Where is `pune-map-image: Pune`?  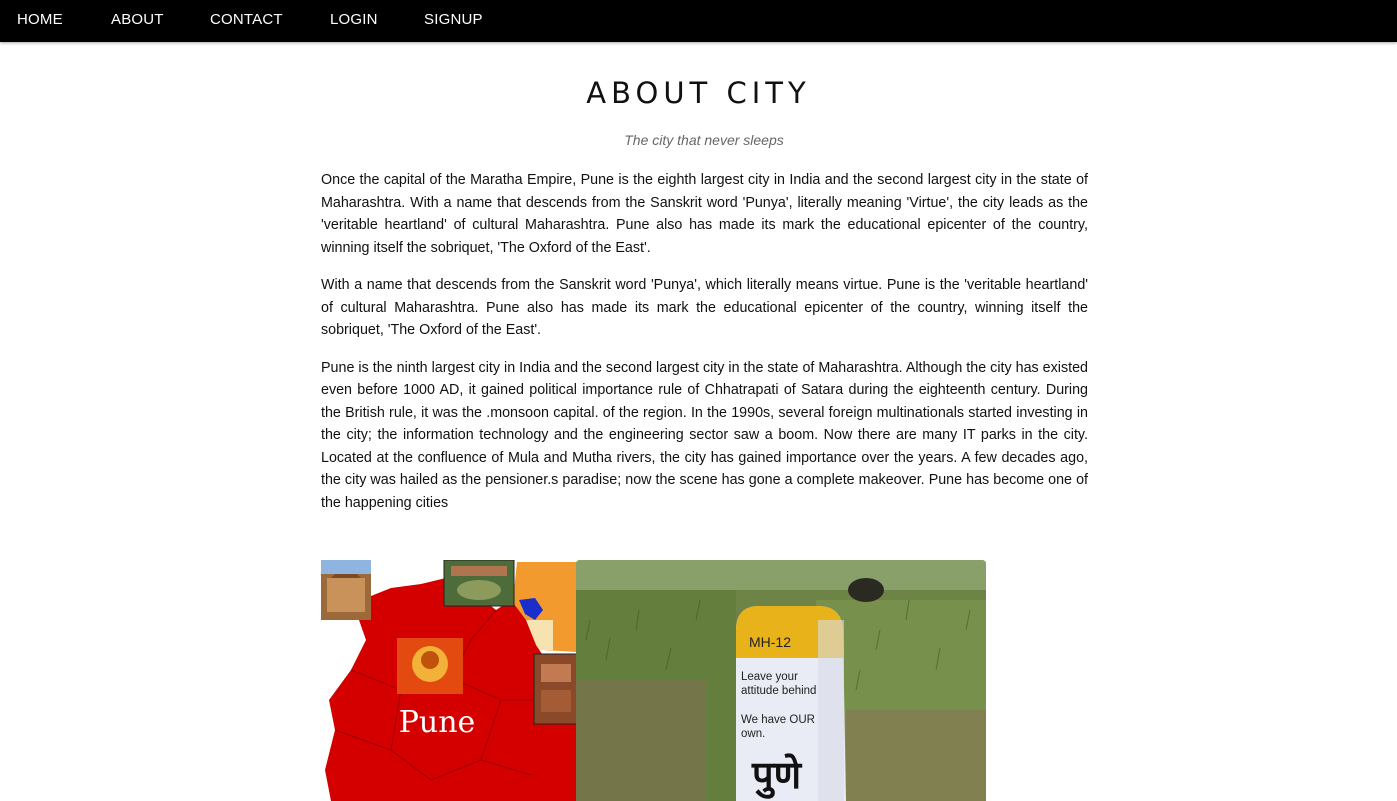 pune-map-image: Pune is located at coordinates (449, 680).